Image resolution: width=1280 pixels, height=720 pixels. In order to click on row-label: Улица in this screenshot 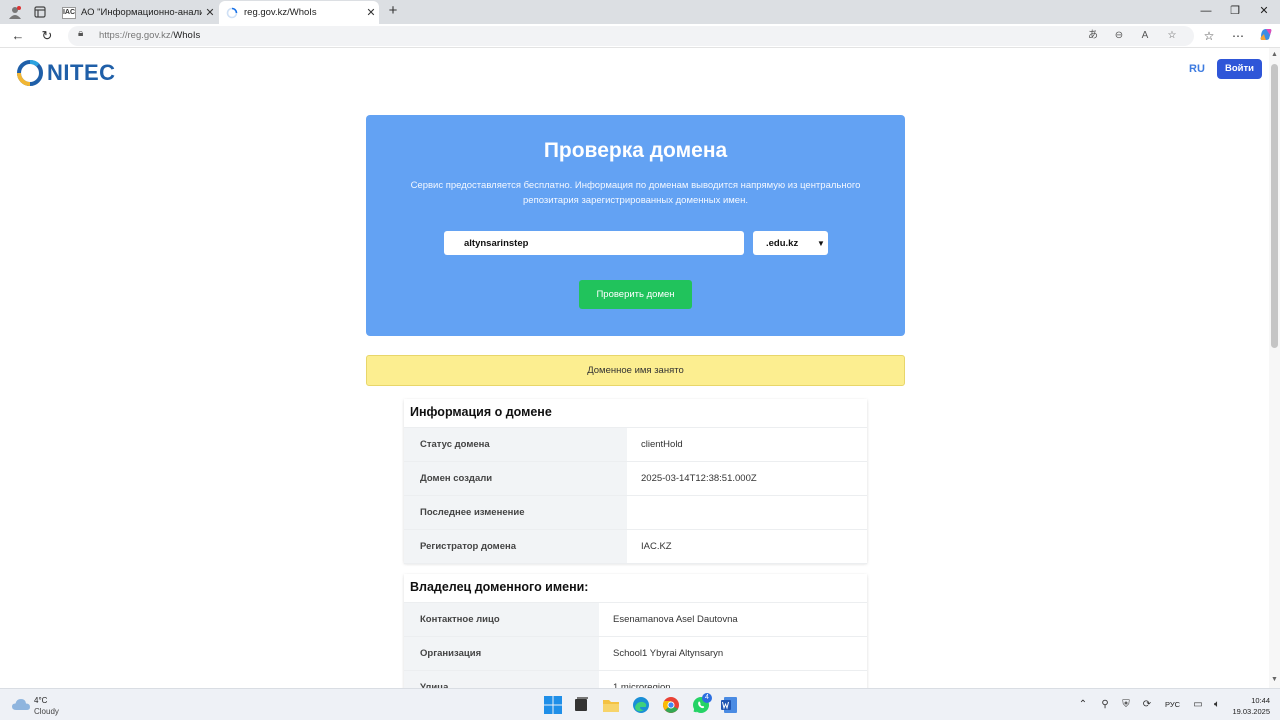, I will do `click(501, 679)`.